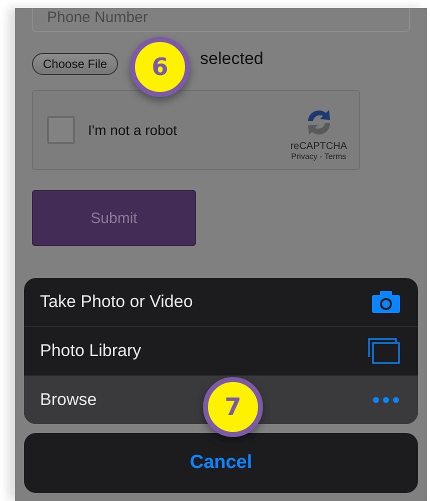 Image resolution: width=430 pixels, height=501 pixels. I want to click on file-status-text: selected, so click(232, 59).